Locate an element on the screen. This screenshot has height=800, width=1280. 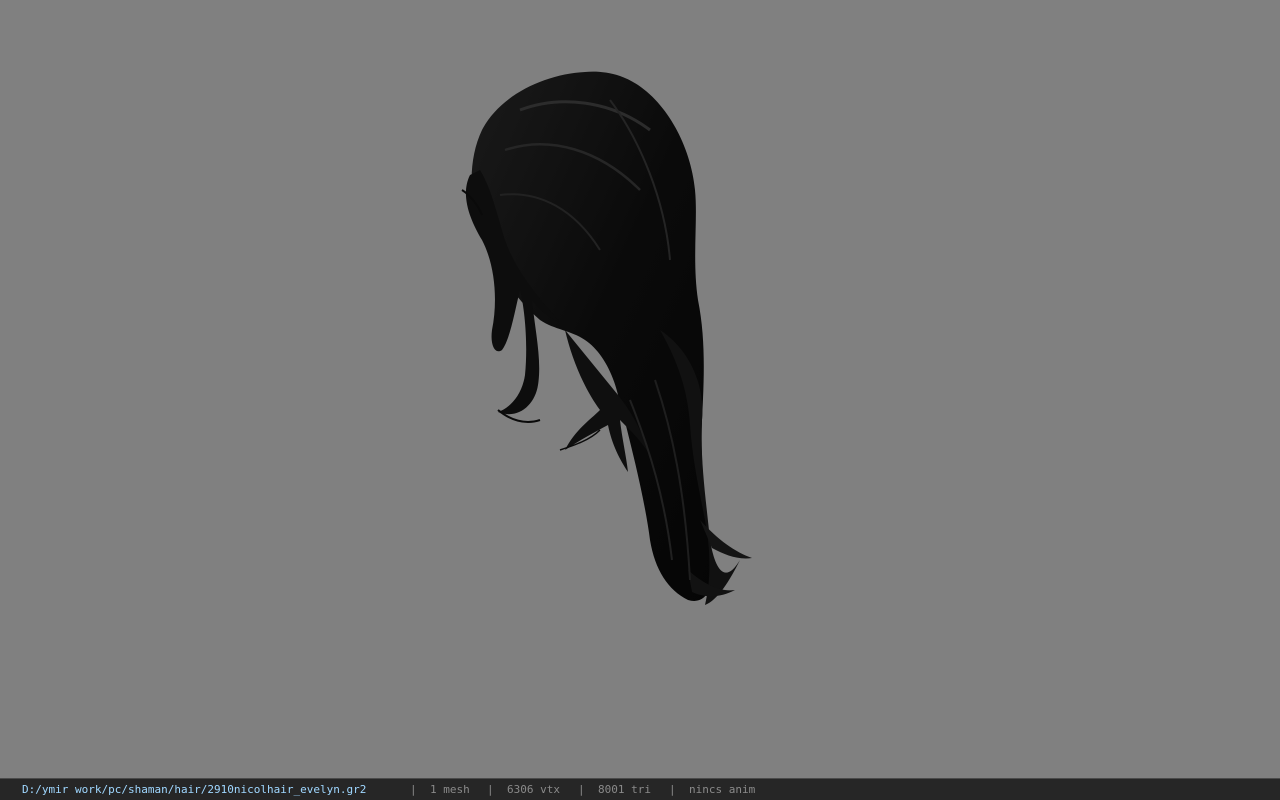
animation-status: nincs anim is located at coordinates (722, 789).